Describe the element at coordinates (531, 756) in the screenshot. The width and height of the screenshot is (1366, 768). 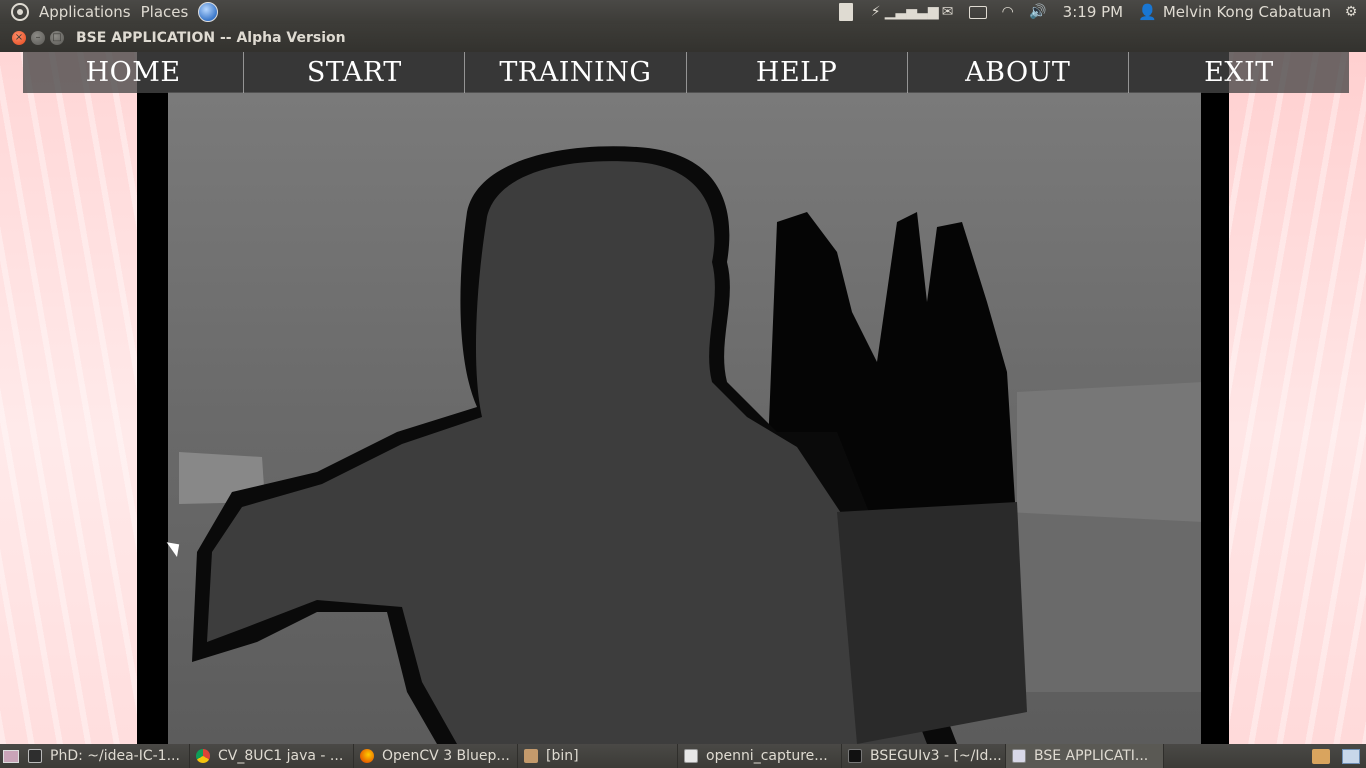
I see `folder-icon` at that location.